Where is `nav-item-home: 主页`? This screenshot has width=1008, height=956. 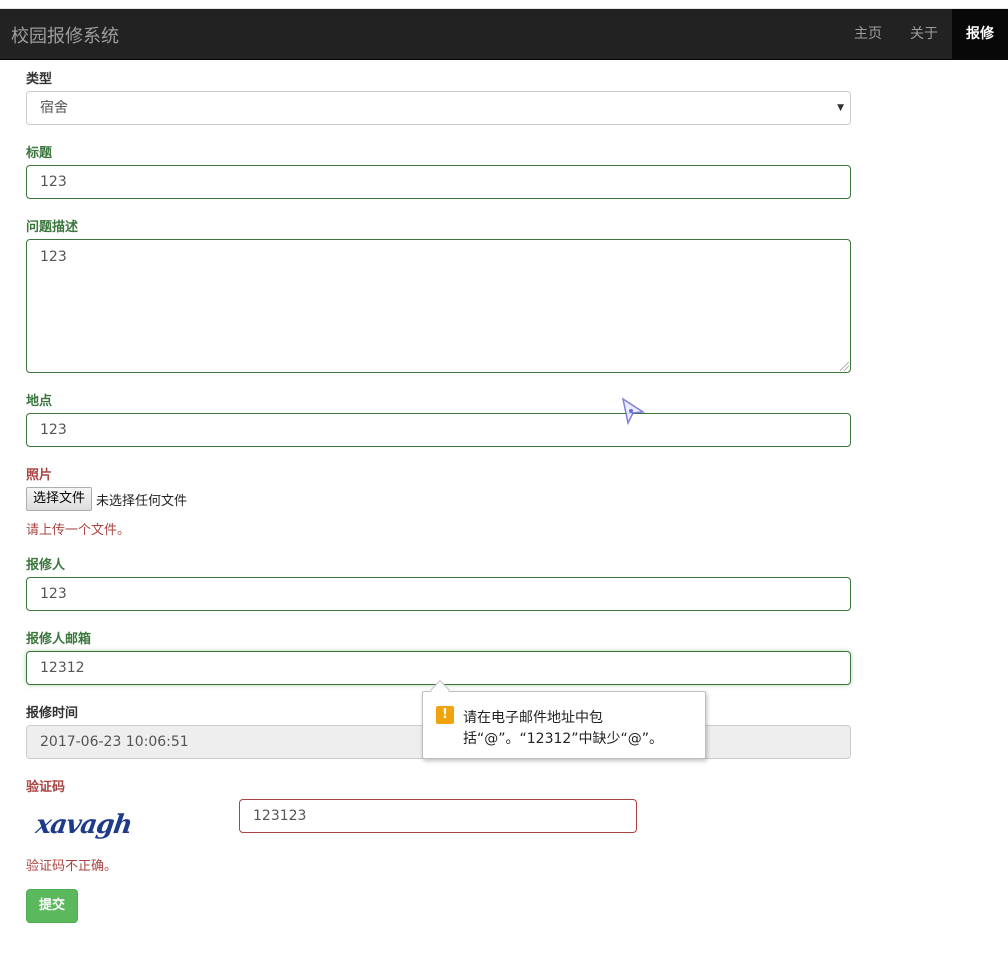
nav-item-home: 主页 is located at coordinates (868, 34).